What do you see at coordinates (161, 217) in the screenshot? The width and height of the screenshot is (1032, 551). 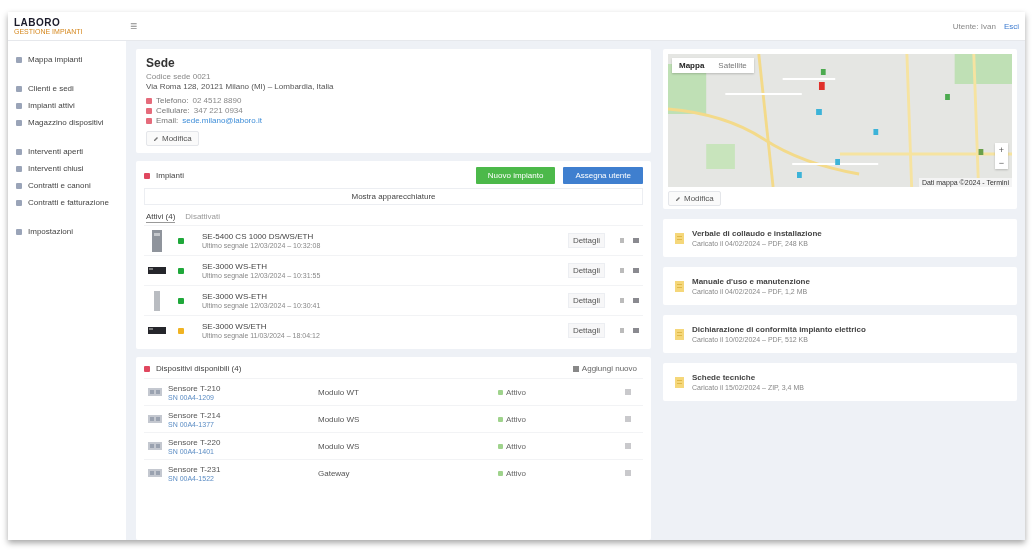 I see `tab: Attivi (4)` at bounding box center [161, 217].